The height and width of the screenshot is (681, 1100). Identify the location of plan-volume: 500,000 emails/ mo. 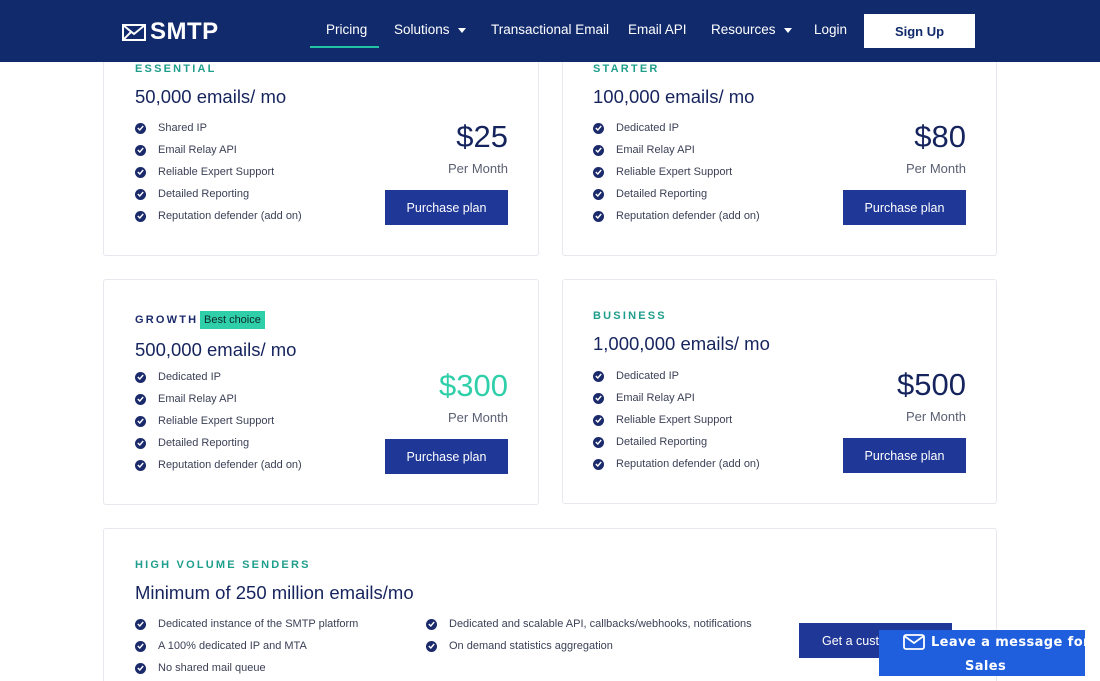
(216, 349).